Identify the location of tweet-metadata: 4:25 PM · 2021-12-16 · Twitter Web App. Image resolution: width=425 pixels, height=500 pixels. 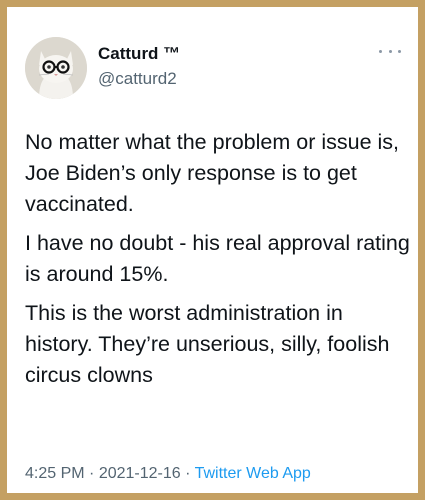
(168, 474).